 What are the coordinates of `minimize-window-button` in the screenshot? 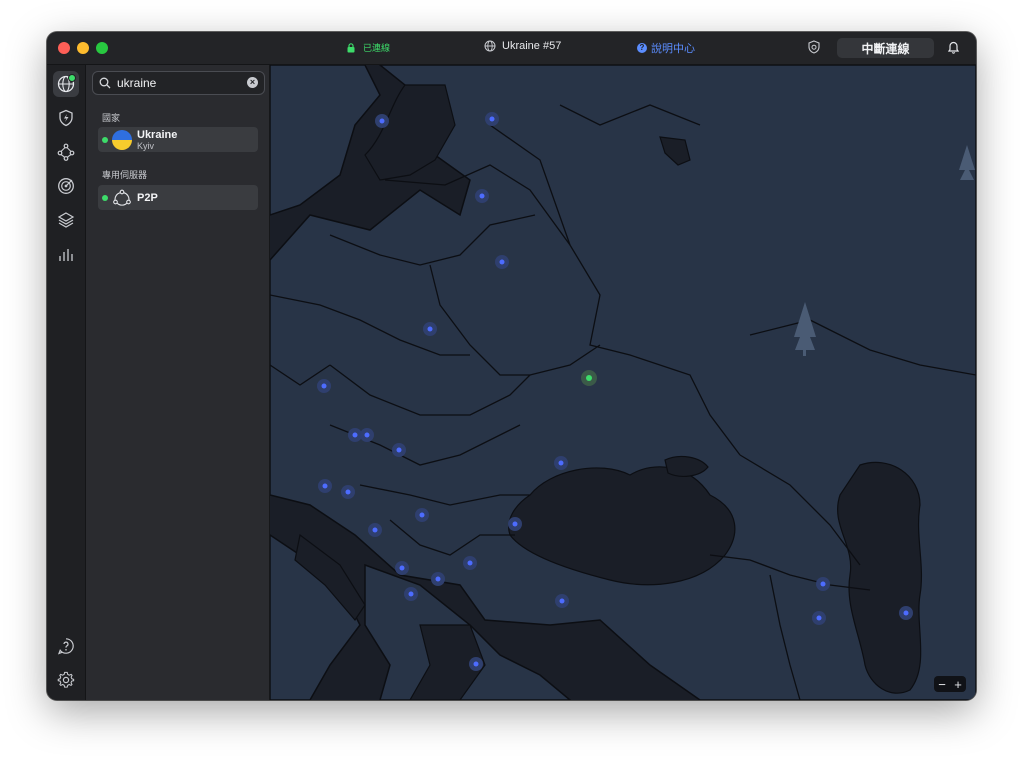 It's located at (83, 48).